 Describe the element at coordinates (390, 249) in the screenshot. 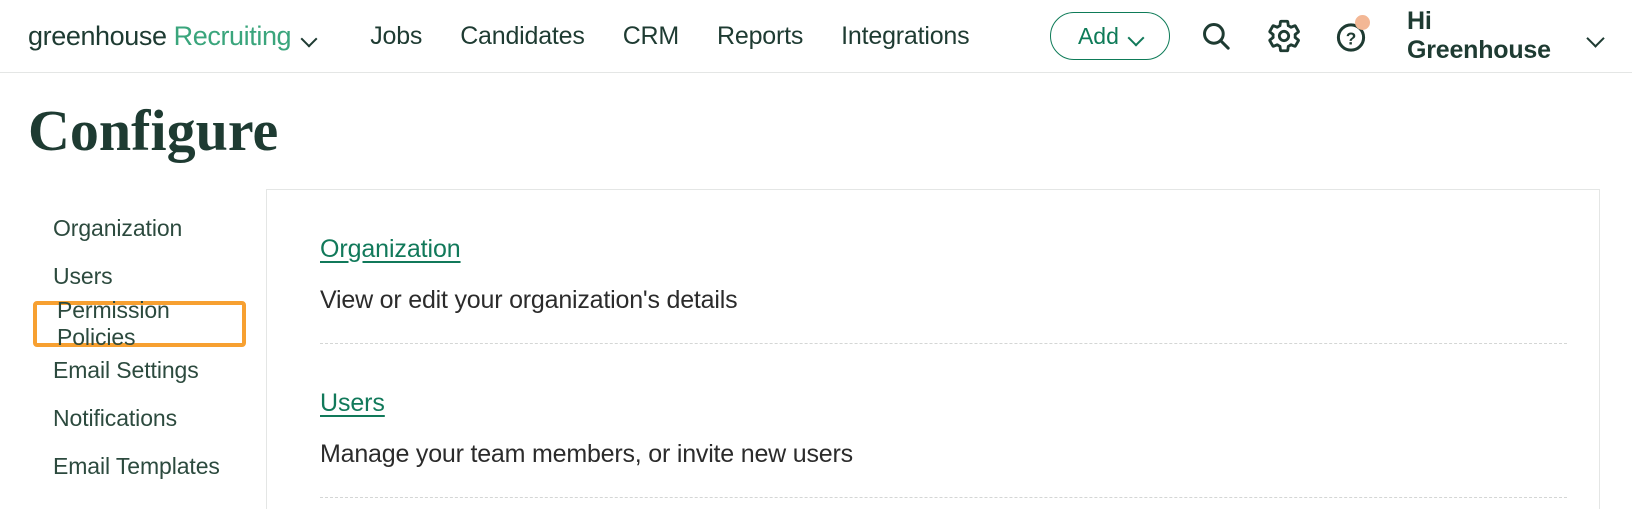

I see `section-link-organization: Organization` at that location.